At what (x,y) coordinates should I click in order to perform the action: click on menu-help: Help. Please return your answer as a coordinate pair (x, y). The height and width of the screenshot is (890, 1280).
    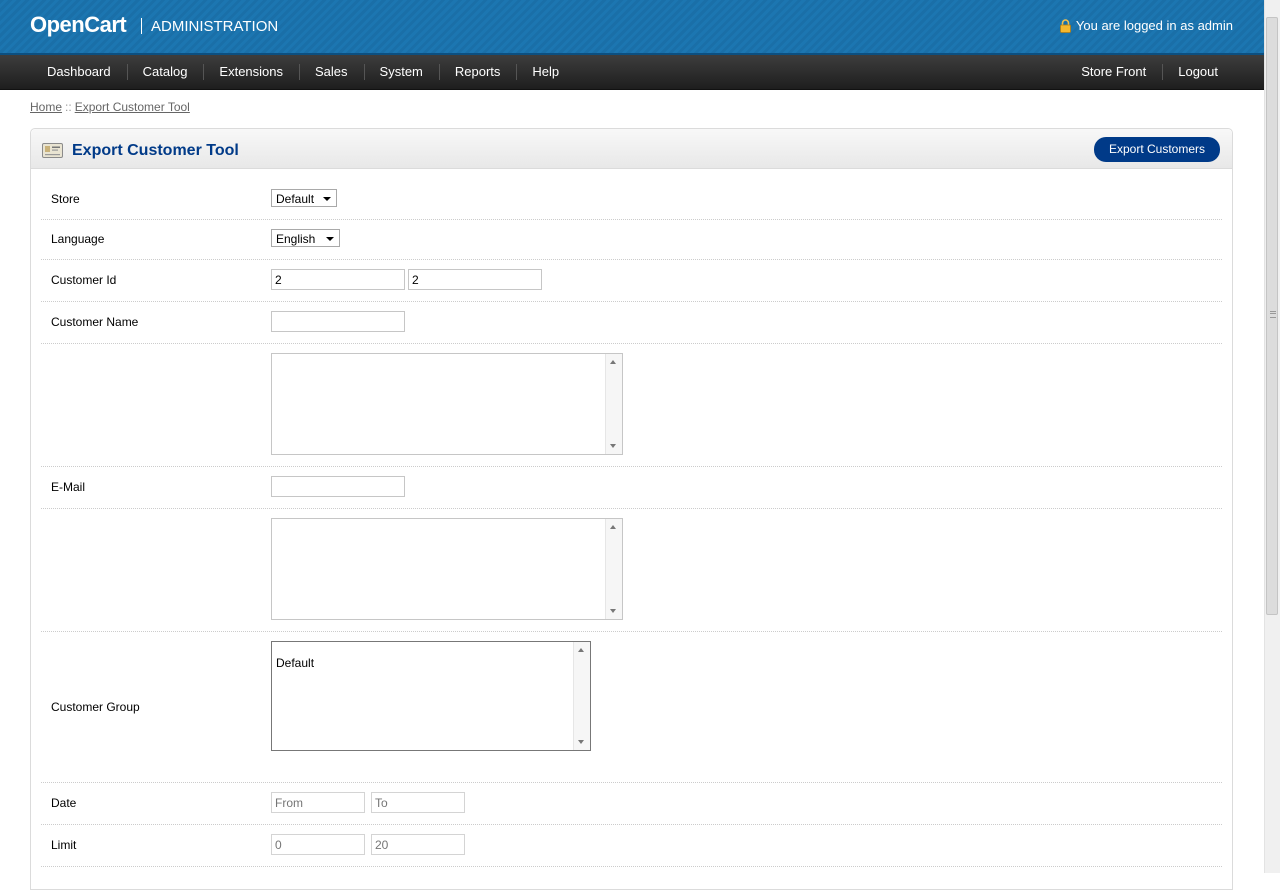
    Looking at the image, I should click on (545, 72).